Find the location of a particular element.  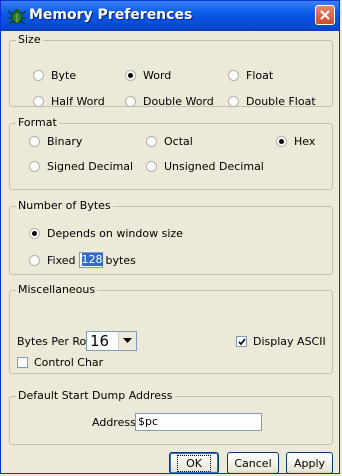

format-option-hex: Hex is located at coordinates (295, 141).